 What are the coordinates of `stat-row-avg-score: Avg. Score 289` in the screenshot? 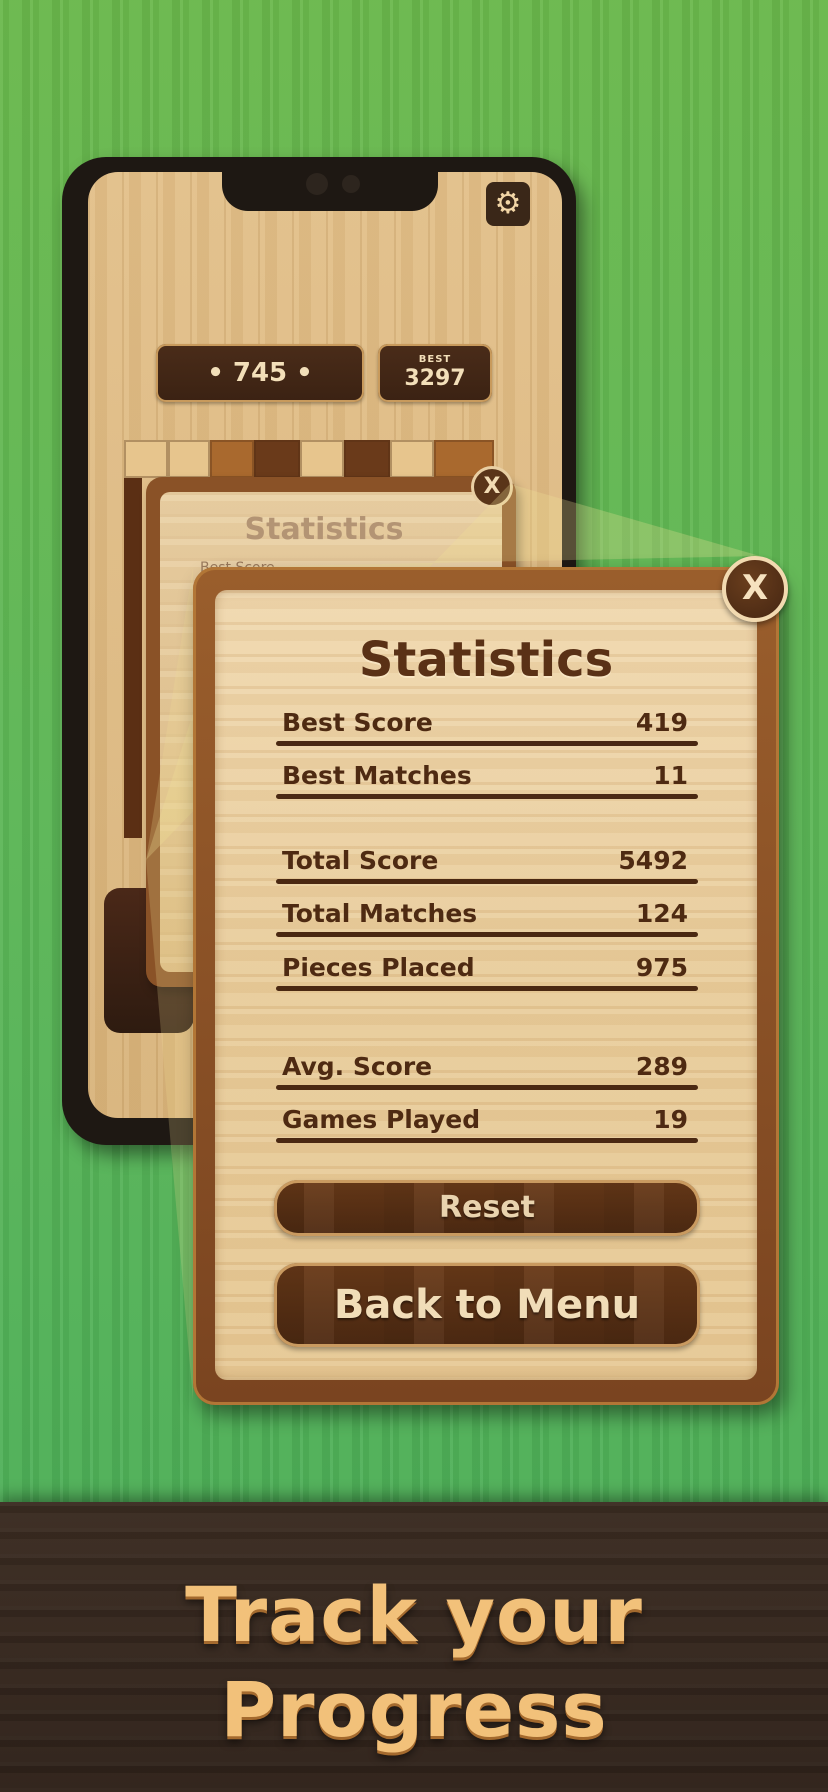 It's located at (487, 1070).